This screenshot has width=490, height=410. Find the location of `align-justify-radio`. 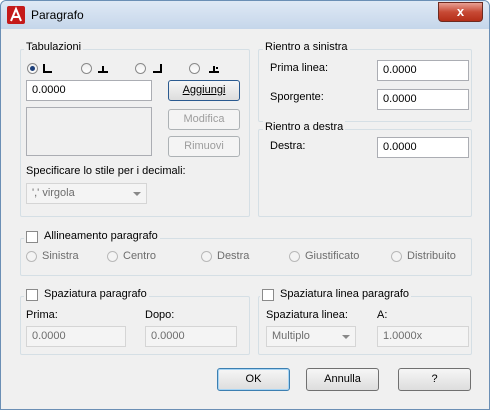

align-justify-radio is located at coordinates (294, 256).